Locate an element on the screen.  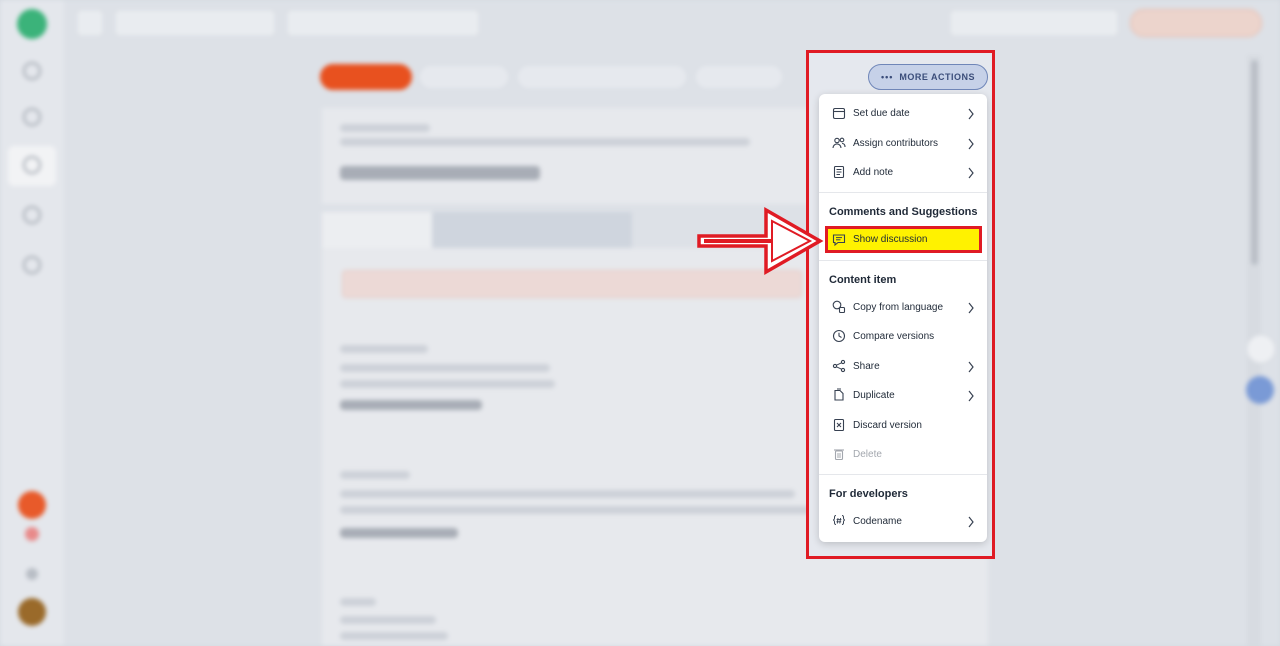
menu-item-copy-from-language: Copy from language is located at coordinates (903, 307).